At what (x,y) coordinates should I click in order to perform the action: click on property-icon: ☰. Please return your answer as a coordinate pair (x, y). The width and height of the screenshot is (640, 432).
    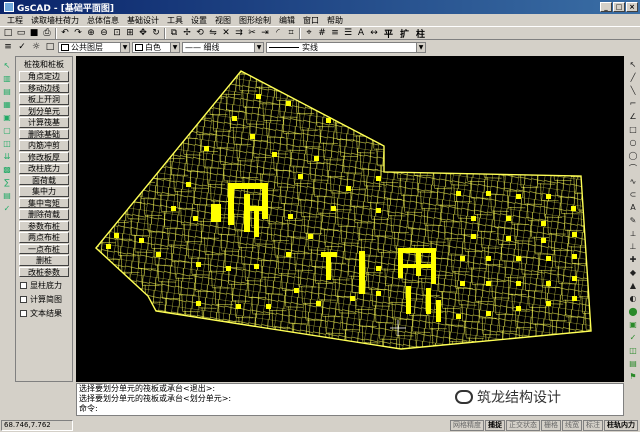
    Looking at the image, I should click on (348, 33).